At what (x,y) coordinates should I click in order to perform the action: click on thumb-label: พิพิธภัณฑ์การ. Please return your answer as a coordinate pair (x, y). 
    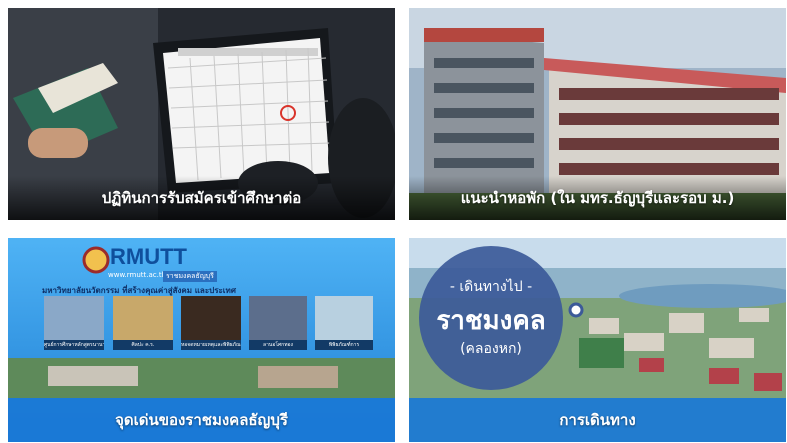
    Looking at the image, I should click on (344, 345).